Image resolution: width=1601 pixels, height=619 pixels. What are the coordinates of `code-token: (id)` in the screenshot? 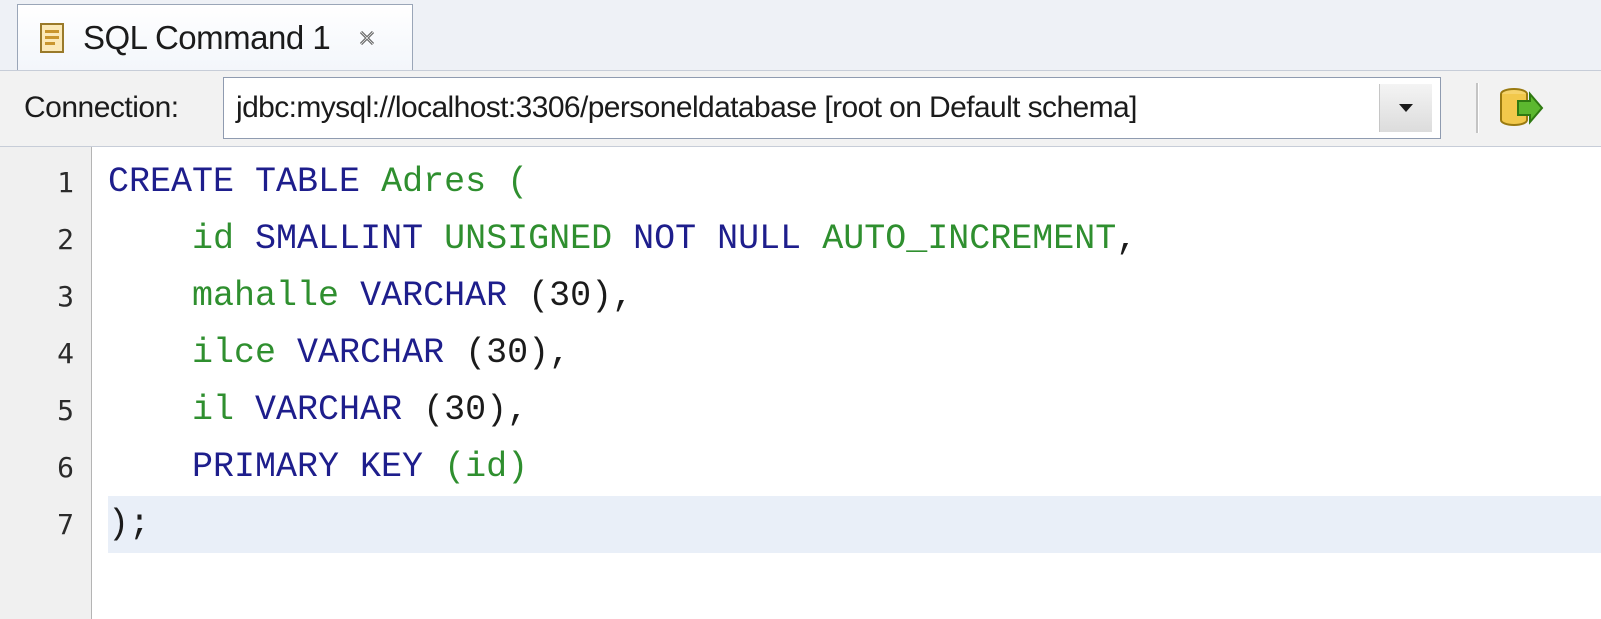 It's located at (486, 467).